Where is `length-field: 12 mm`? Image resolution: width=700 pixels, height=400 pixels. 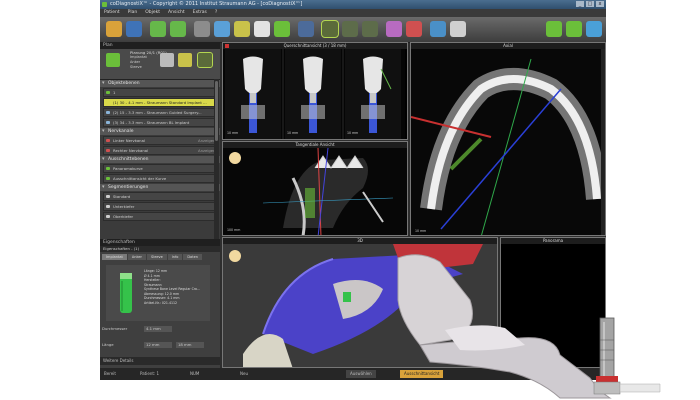
length-field: 12 mm is located at coordinates (158, 345).